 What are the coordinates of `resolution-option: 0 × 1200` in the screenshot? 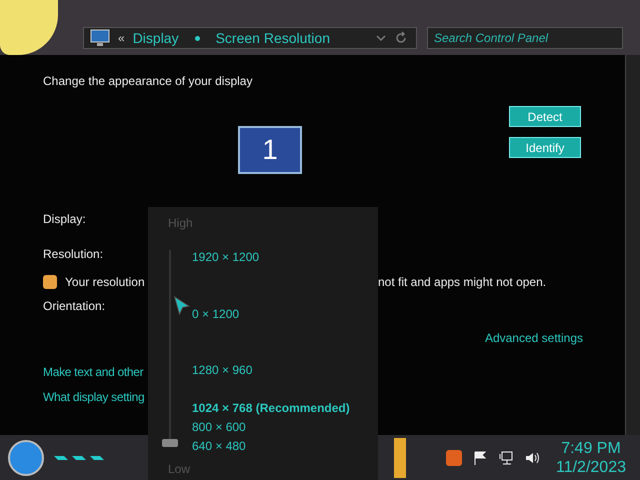 It's located at (216, 314).